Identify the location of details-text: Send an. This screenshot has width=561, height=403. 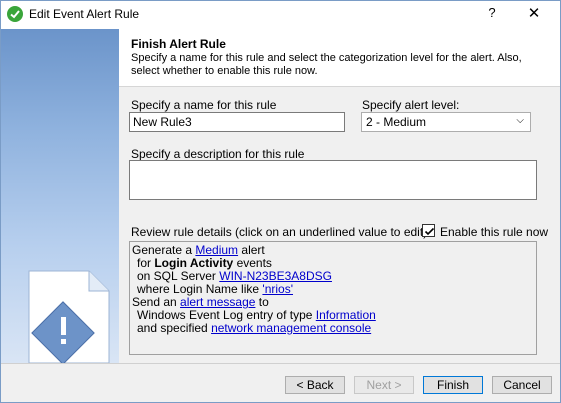
(156, 302).